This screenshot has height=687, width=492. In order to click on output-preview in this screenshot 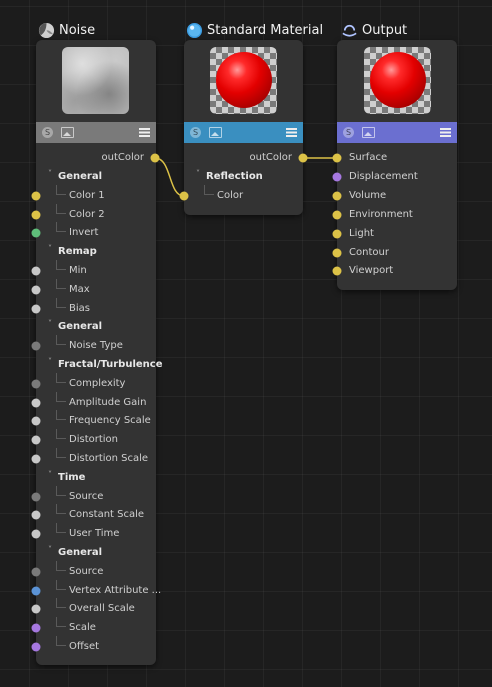, I will do `click(397, 80)`.